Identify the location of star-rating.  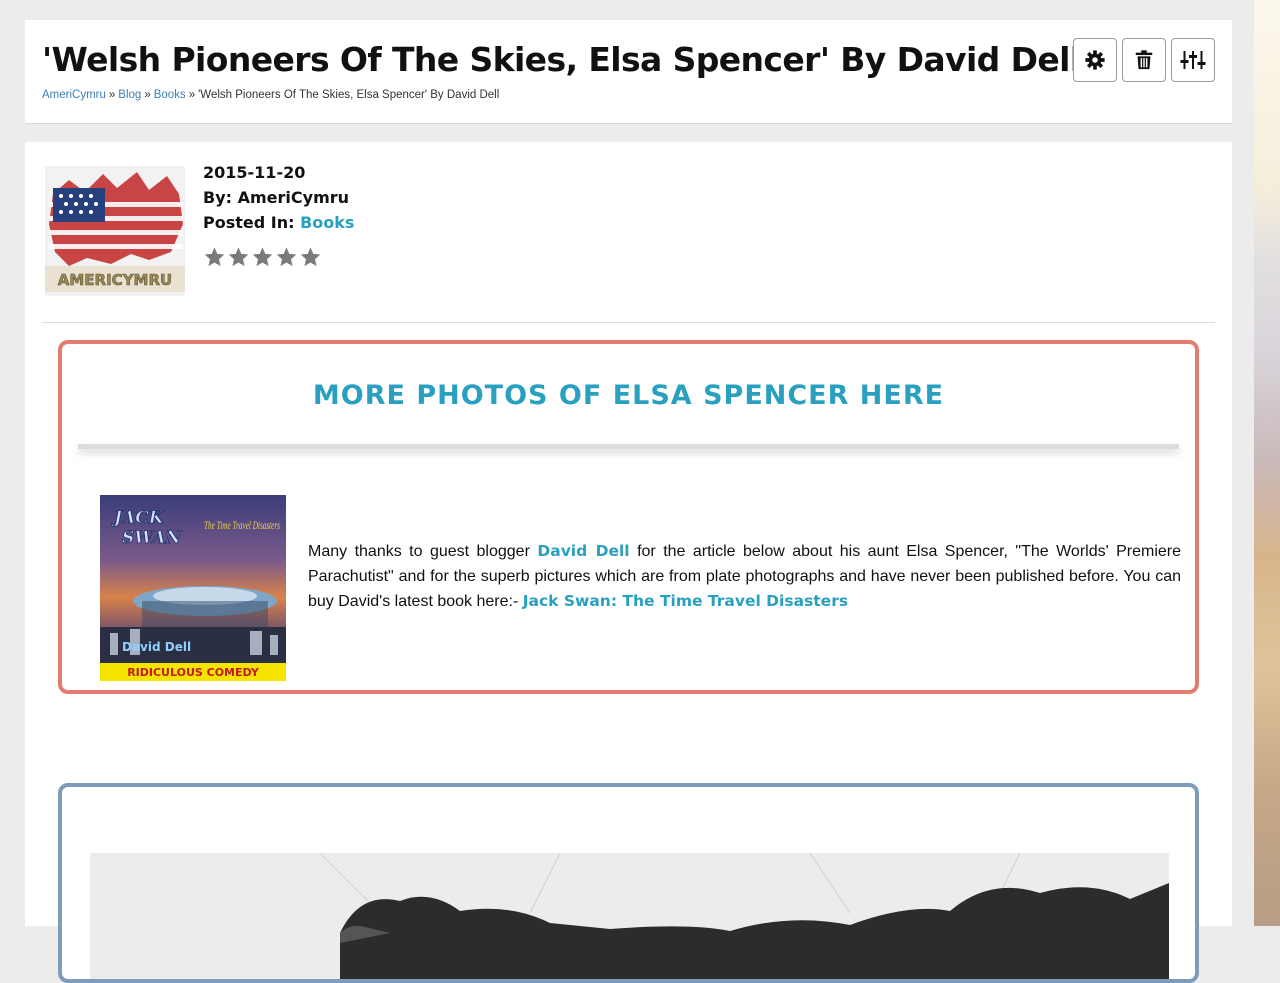
(262, 257).